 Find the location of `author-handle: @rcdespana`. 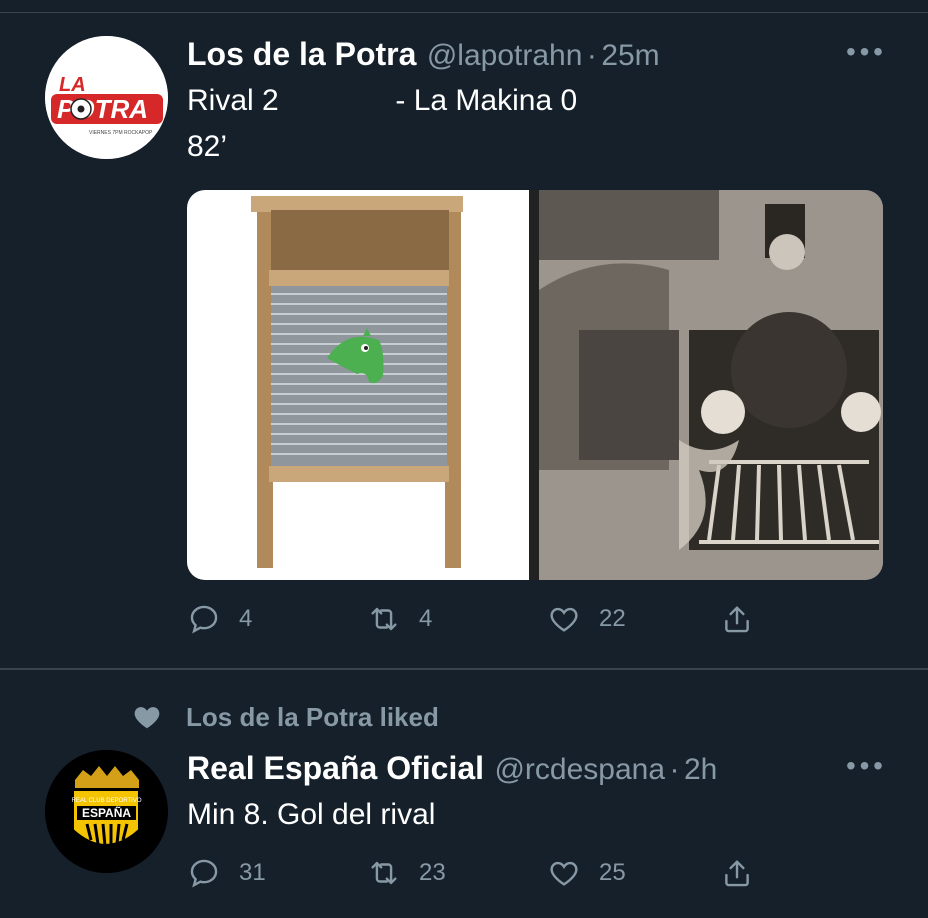

author-handle: @rcdespana is located at coordinates (579, 769).